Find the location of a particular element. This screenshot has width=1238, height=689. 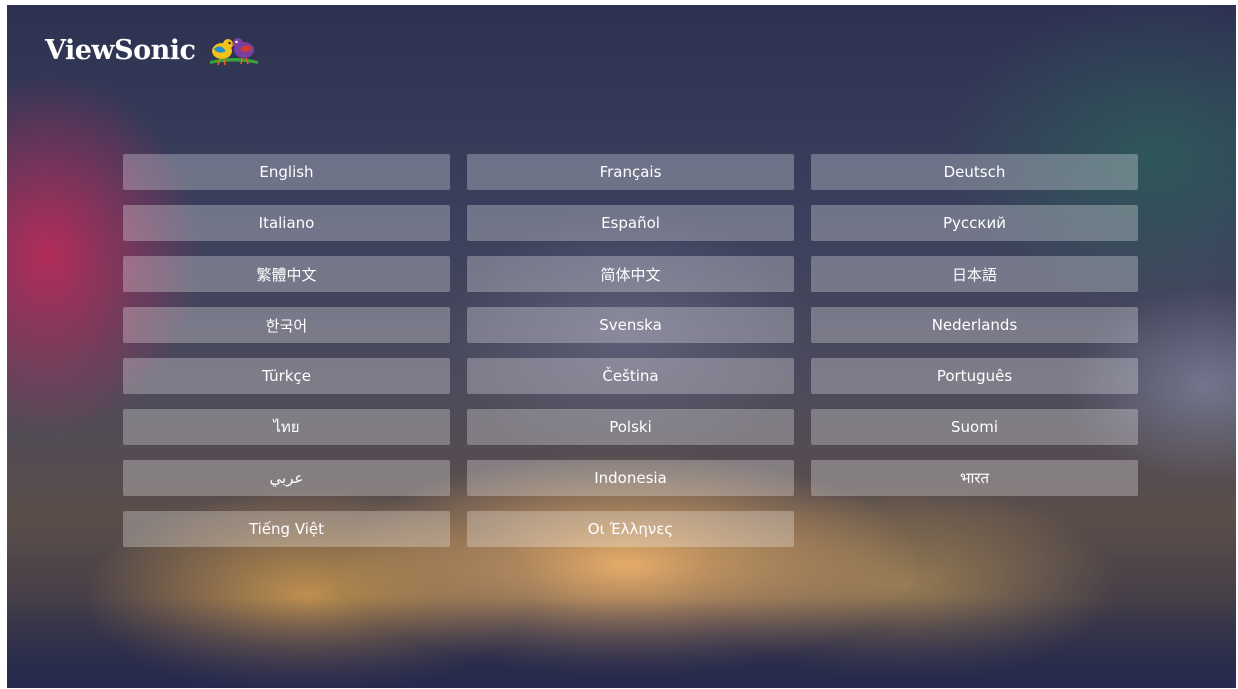

language-option-simplified-chinese: 简体中文 is located at coordinates (630, 274).